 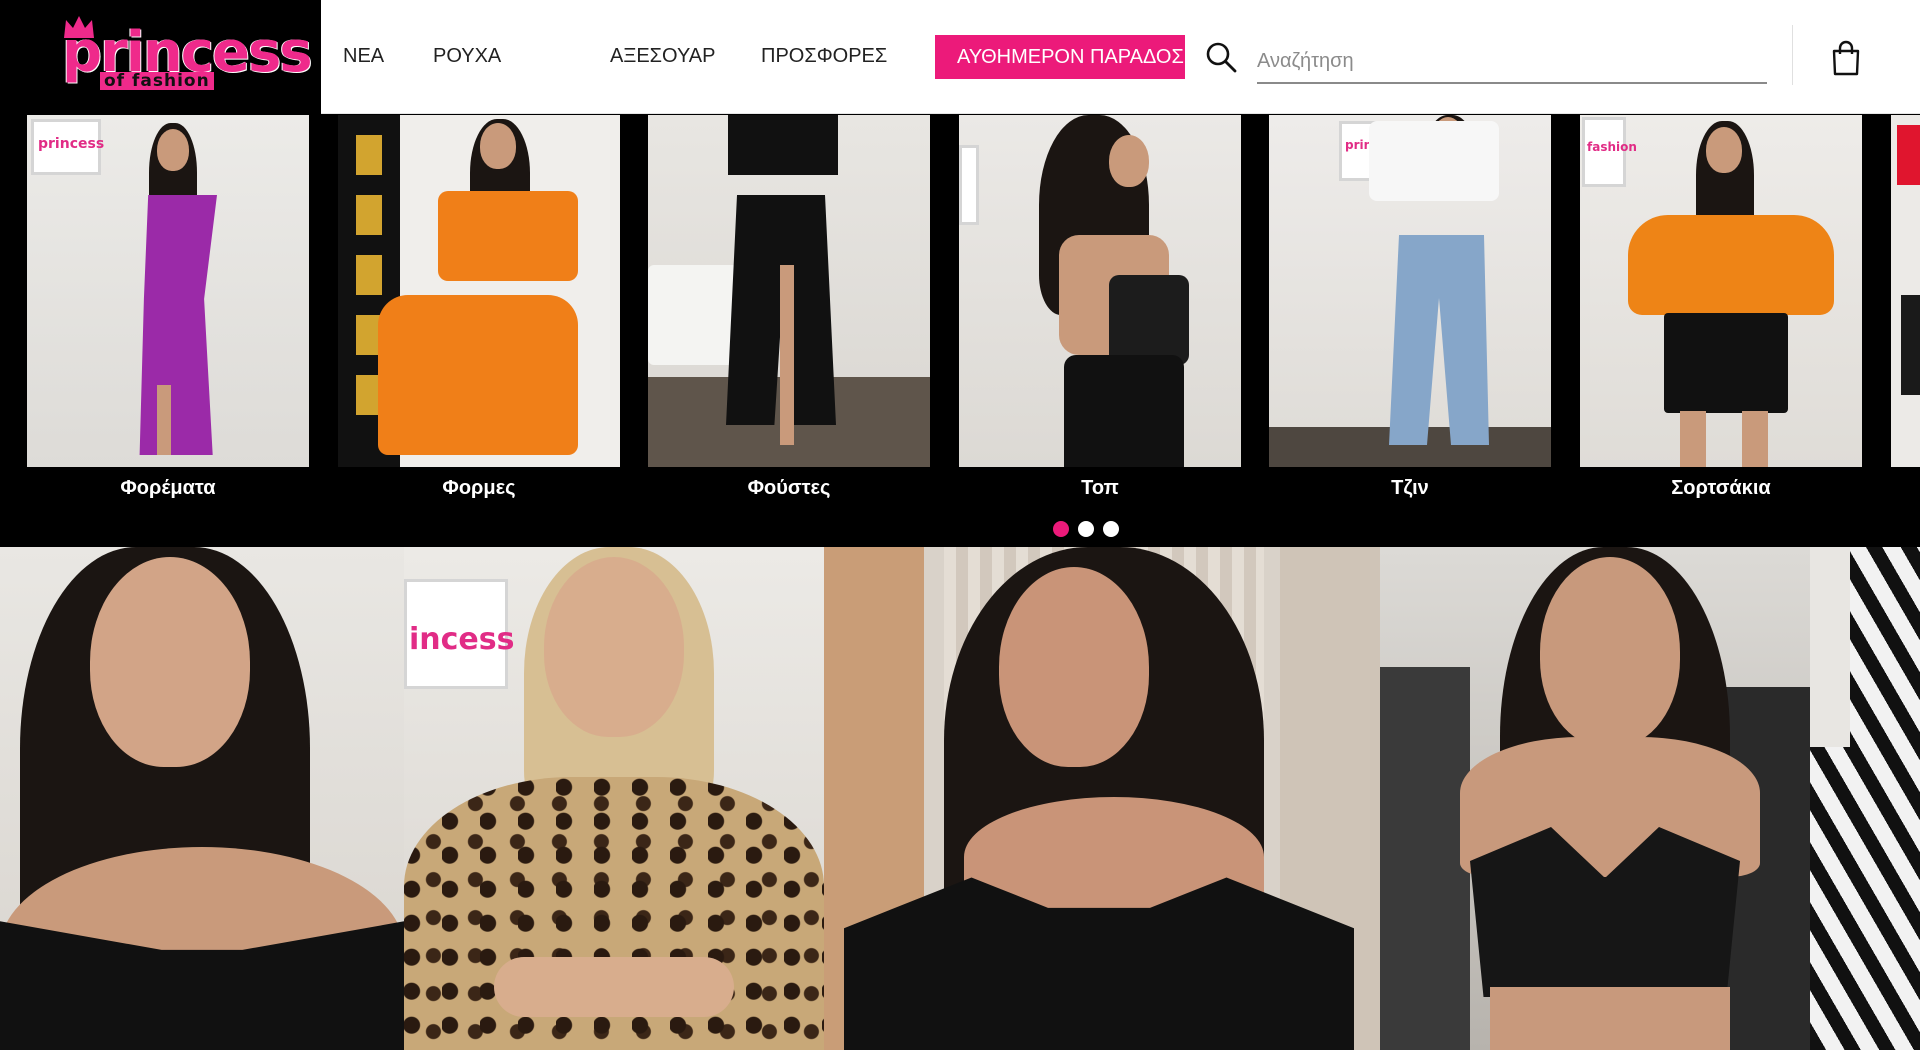 I want to click on logo-tagline: of fashion, so click(x=157, y=81).